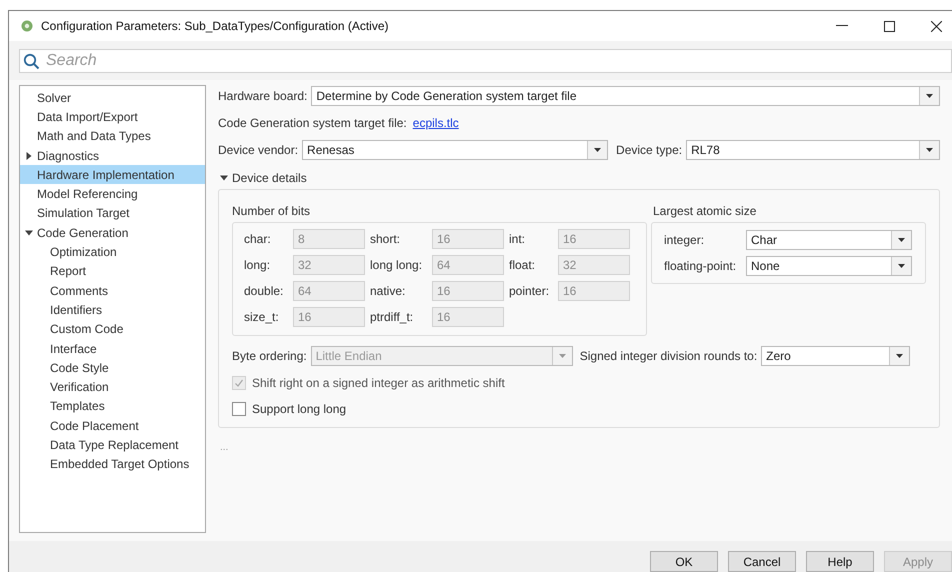 Image resolution: width=952 pixels, height=572 pixels. Describe the element at coordinates (701, 266) in the screenshot. I see `field-label: floating-point:` at that location.